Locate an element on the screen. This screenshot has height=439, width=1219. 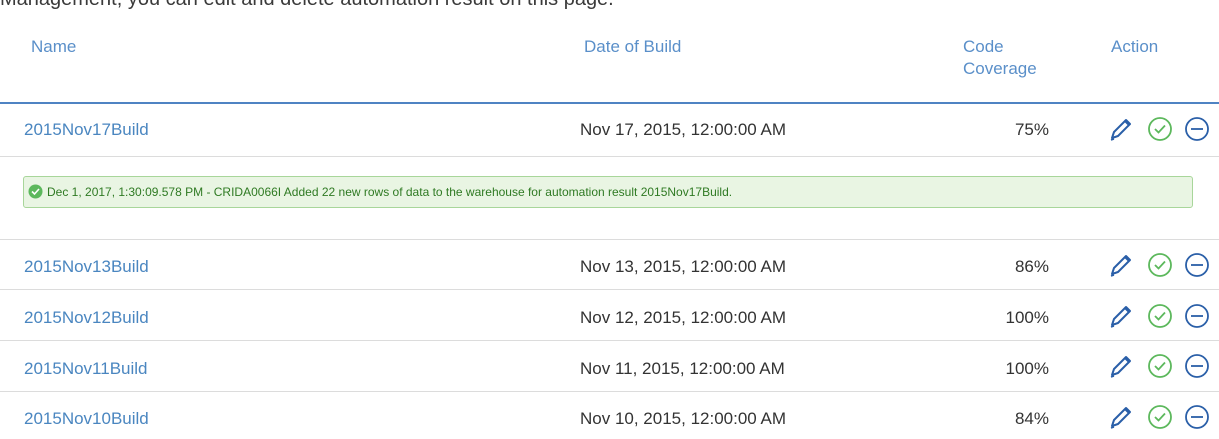
column-header-coverage-line1: Code is located at coordinates (983, 46).